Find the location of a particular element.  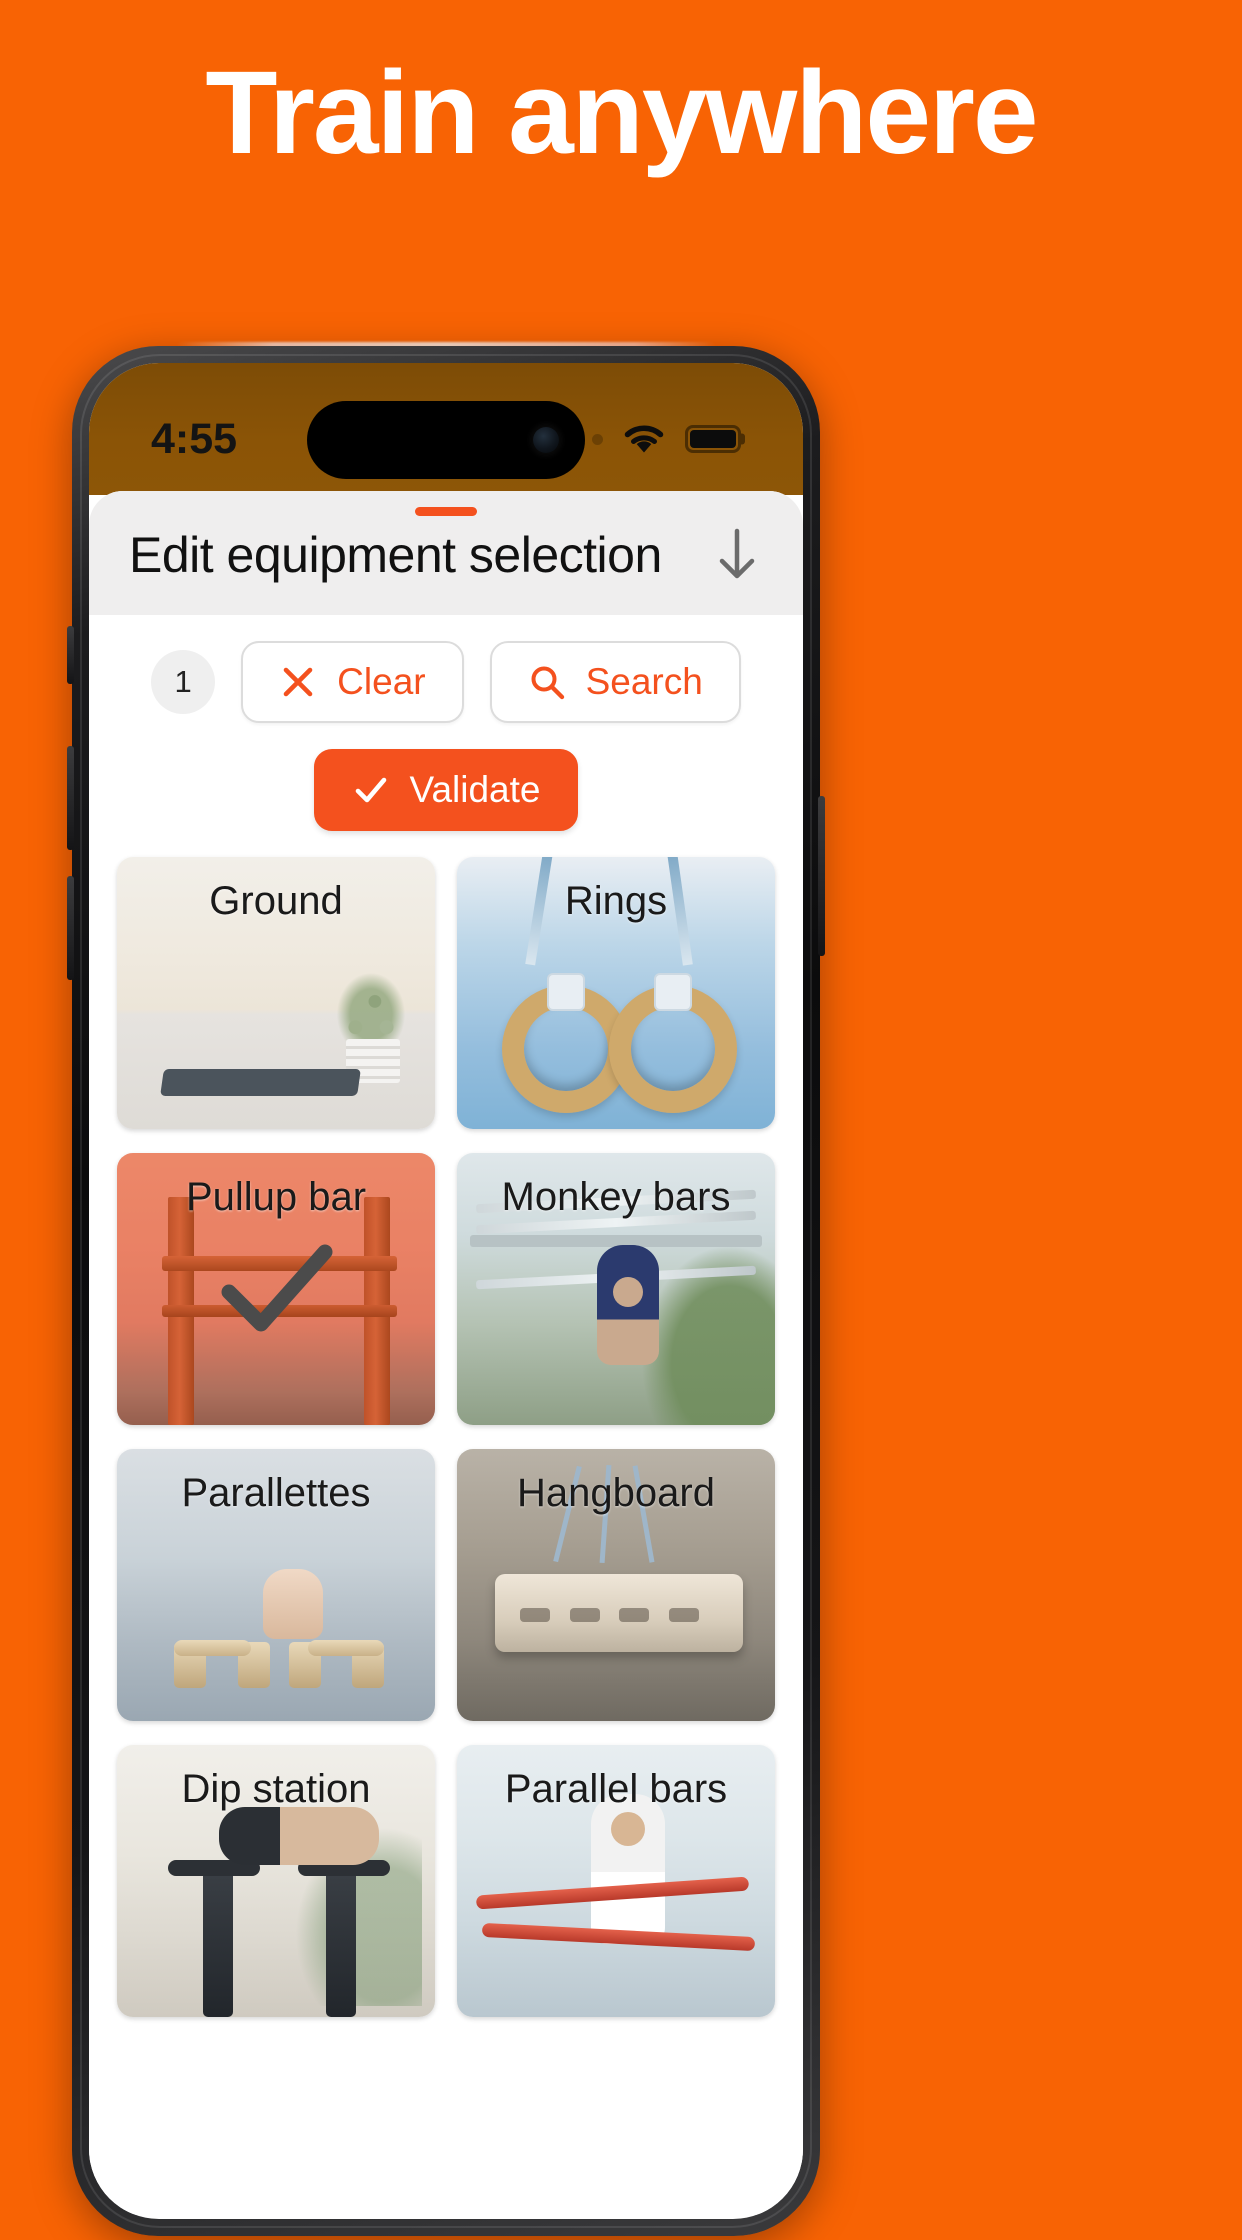

equipment-card-pullup-bar: Pullup bar is located at coordinates (276, 1289).